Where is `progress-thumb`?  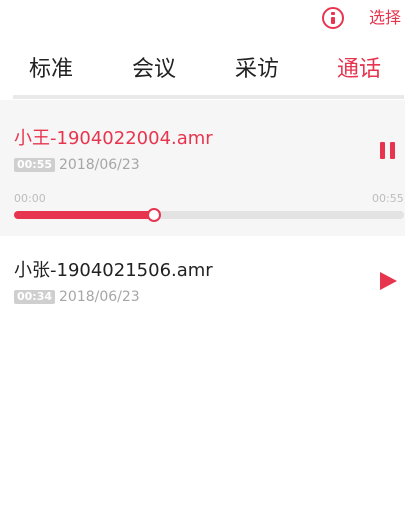 progress-thumb is located at coordinates (154, 215).